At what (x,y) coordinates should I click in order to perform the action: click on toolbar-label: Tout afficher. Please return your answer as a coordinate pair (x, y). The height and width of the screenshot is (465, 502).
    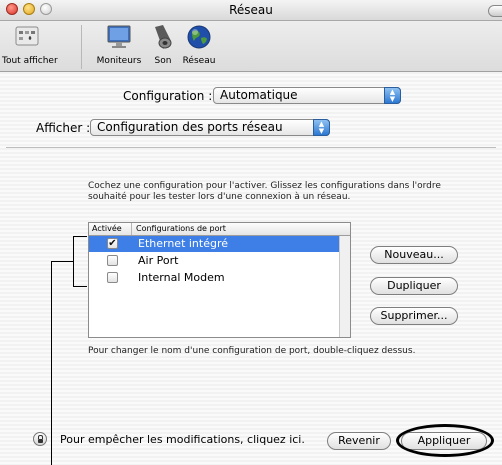
    Looking at the image, I should click on (30, 61).